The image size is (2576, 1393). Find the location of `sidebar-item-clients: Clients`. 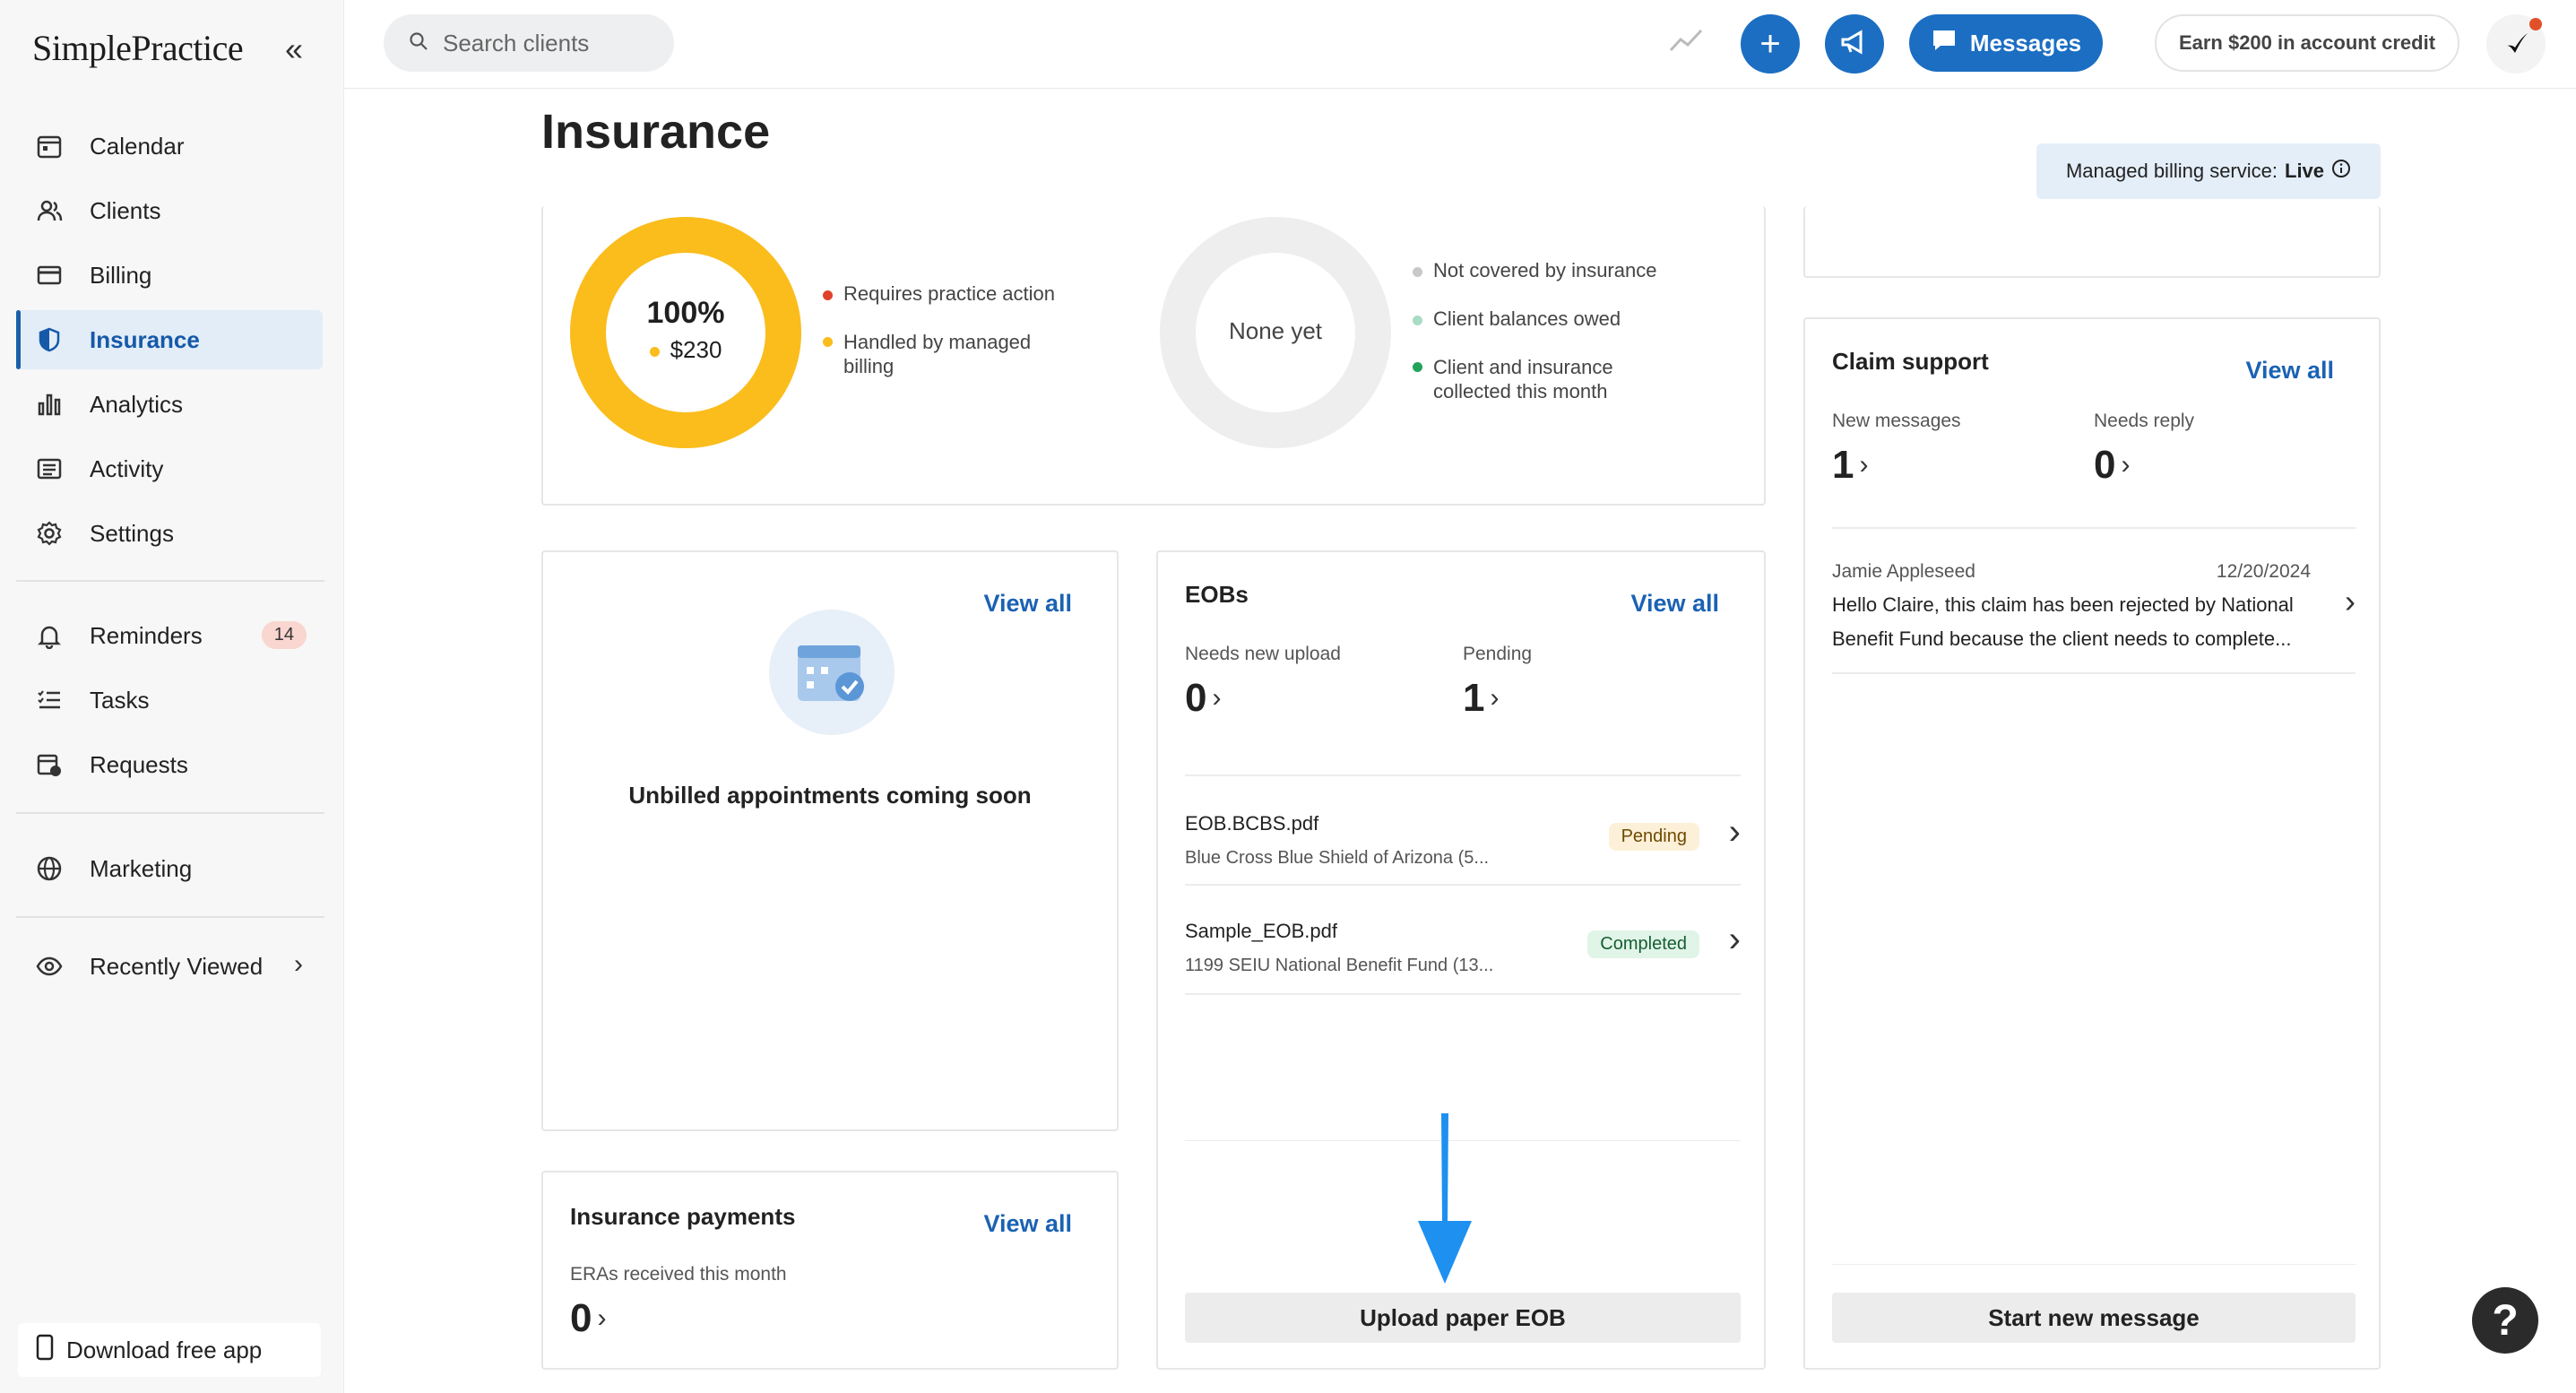

sidebar-item-clients: Clients is located at coordinates (169, 210).